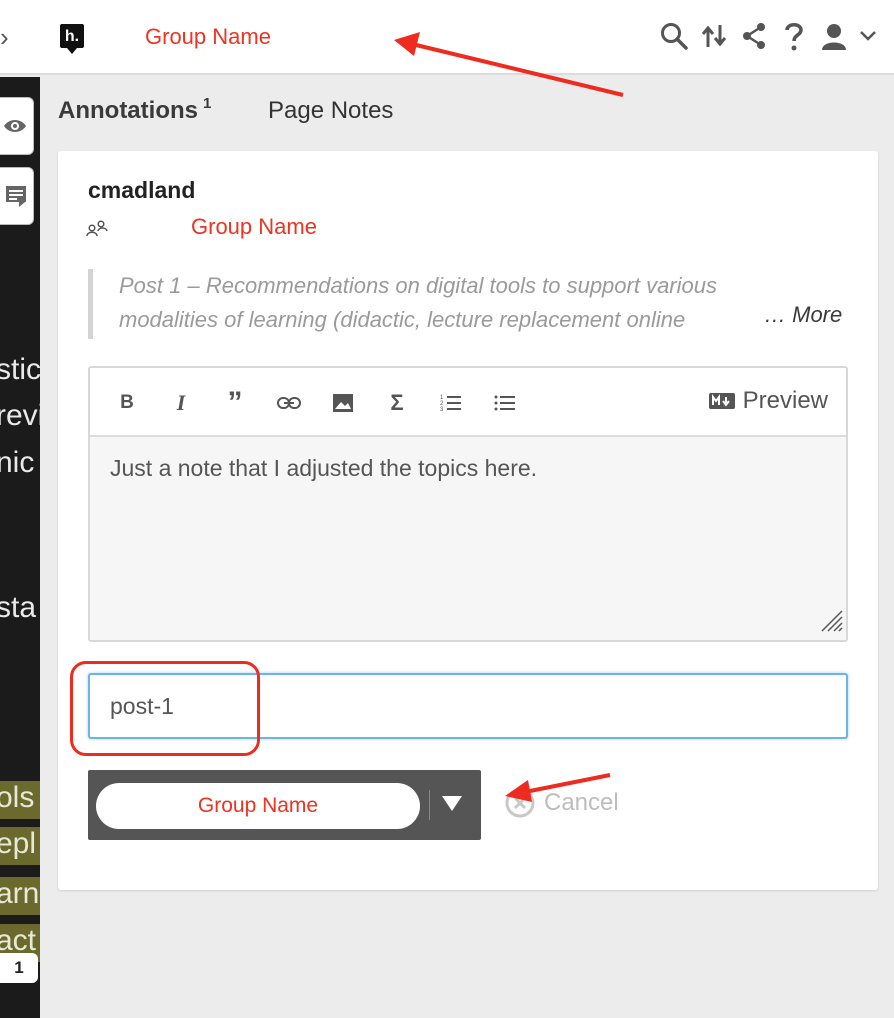 This screenshot has width=894, height=1018. Describe the element at coordinates (714, 36) in the screenshot. I see `sort-icon` at that location.